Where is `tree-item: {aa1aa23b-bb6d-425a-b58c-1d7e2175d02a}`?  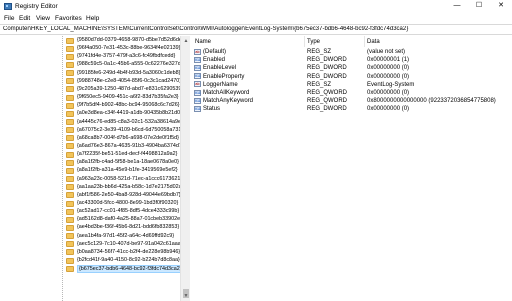
tree-item: {aa1aa23b-bb6d-425a-b58c-1d7e2175d02a} is located at coordinates (92, 187).